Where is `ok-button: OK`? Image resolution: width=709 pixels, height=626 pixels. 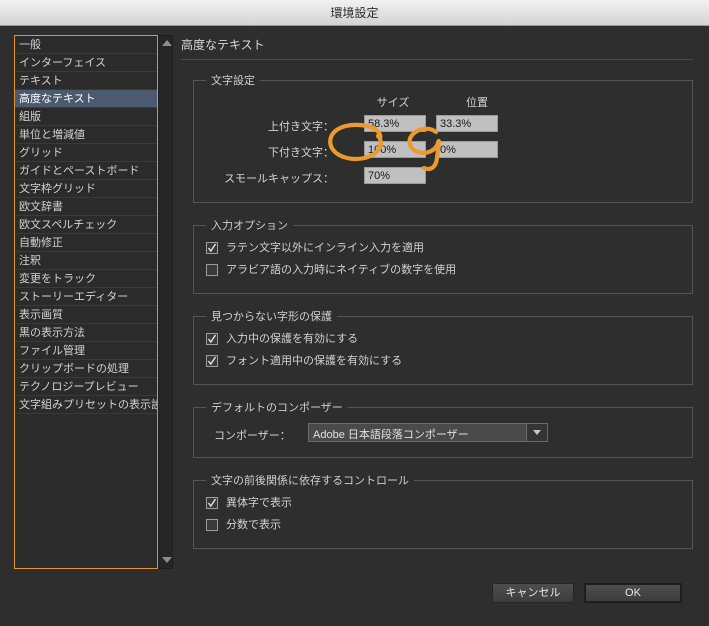
ok-button: OK is located at coordinates (633, 593).